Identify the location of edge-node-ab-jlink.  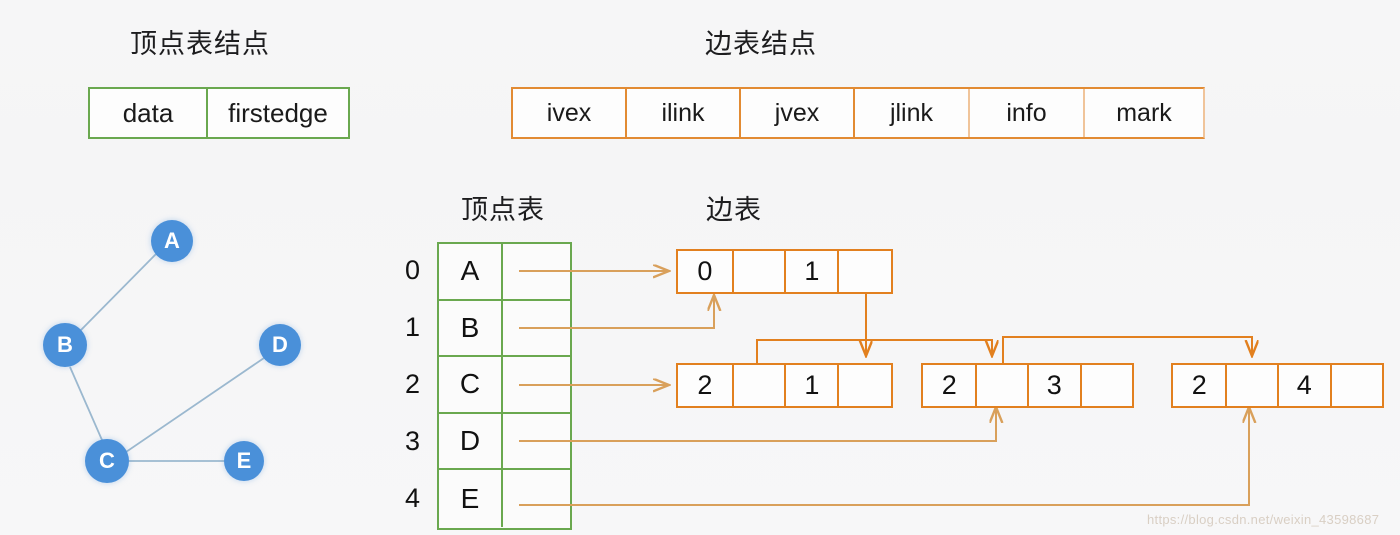
(865, 271).